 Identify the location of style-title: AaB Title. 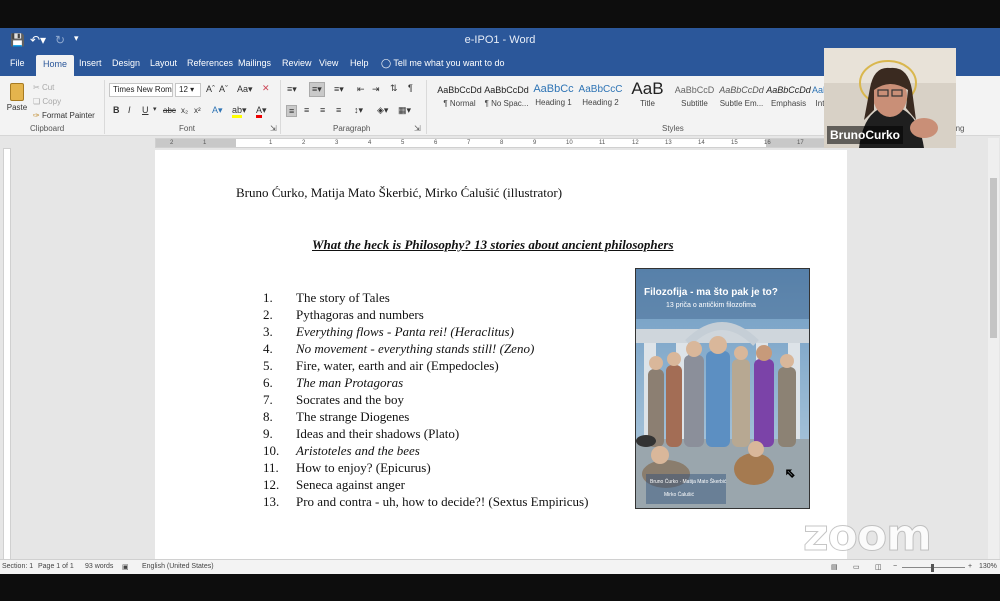
(647, 97).